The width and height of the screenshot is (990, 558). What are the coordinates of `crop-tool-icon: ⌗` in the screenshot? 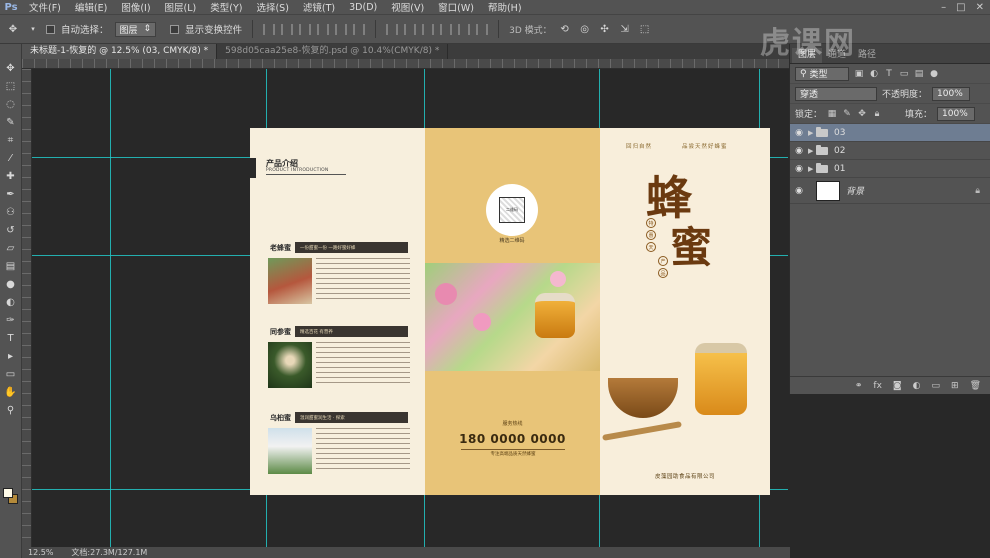 It's located at (11, 140).